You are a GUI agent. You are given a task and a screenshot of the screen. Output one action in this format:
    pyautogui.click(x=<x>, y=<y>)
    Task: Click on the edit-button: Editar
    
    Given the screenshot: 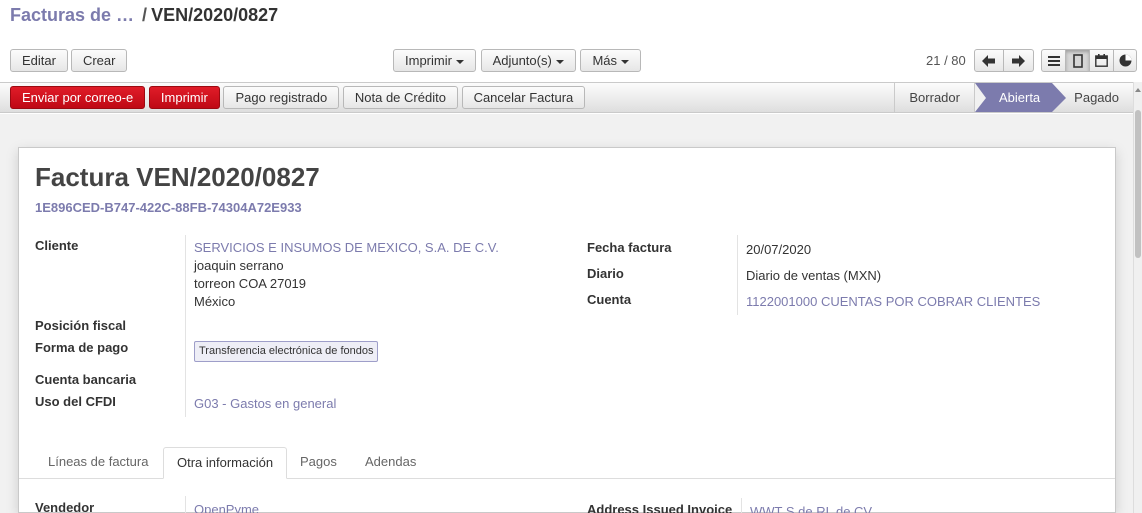 What is the action you would take?
    pyautogui.click(x=39, y=60)
    